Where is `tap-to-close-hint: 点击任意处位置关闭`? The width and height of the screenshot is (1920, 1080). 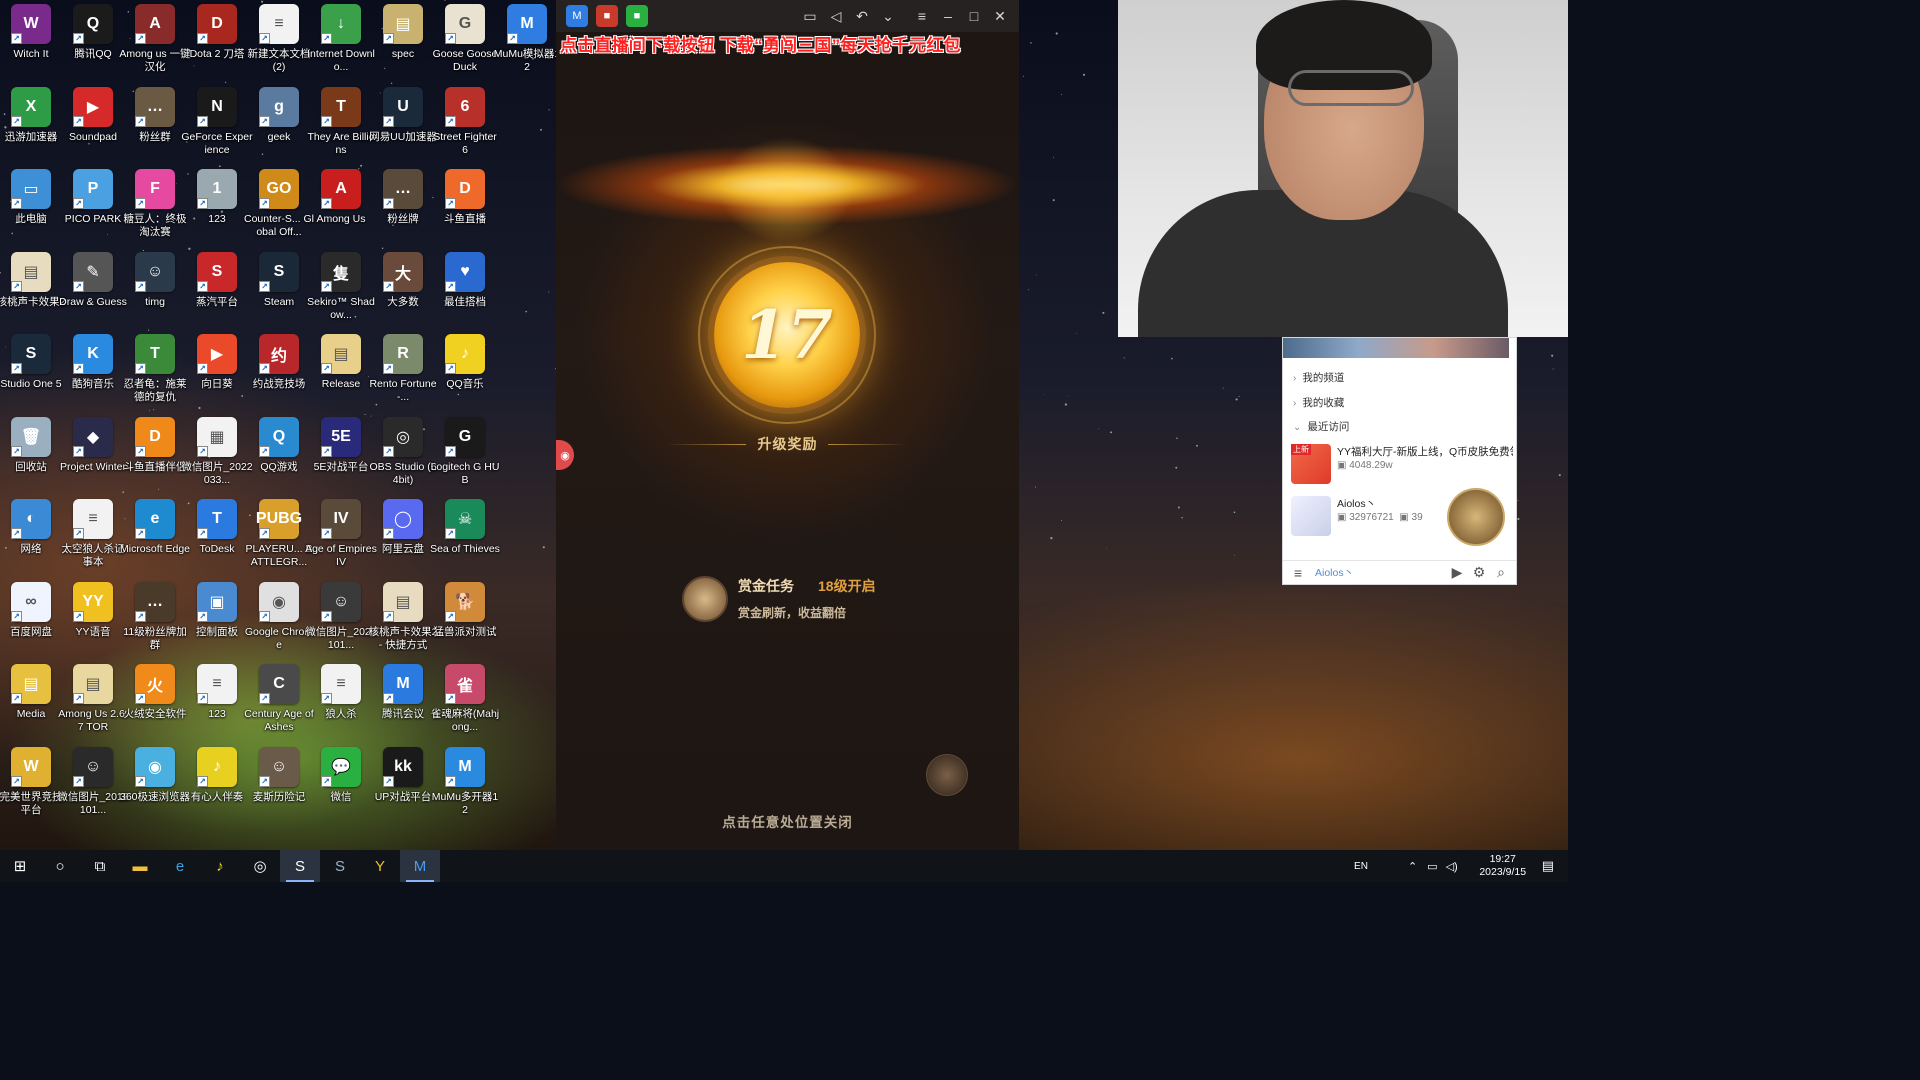
tap-to-close-hint: 点击任意处位置关闭 is located at coordinates (787, 821).